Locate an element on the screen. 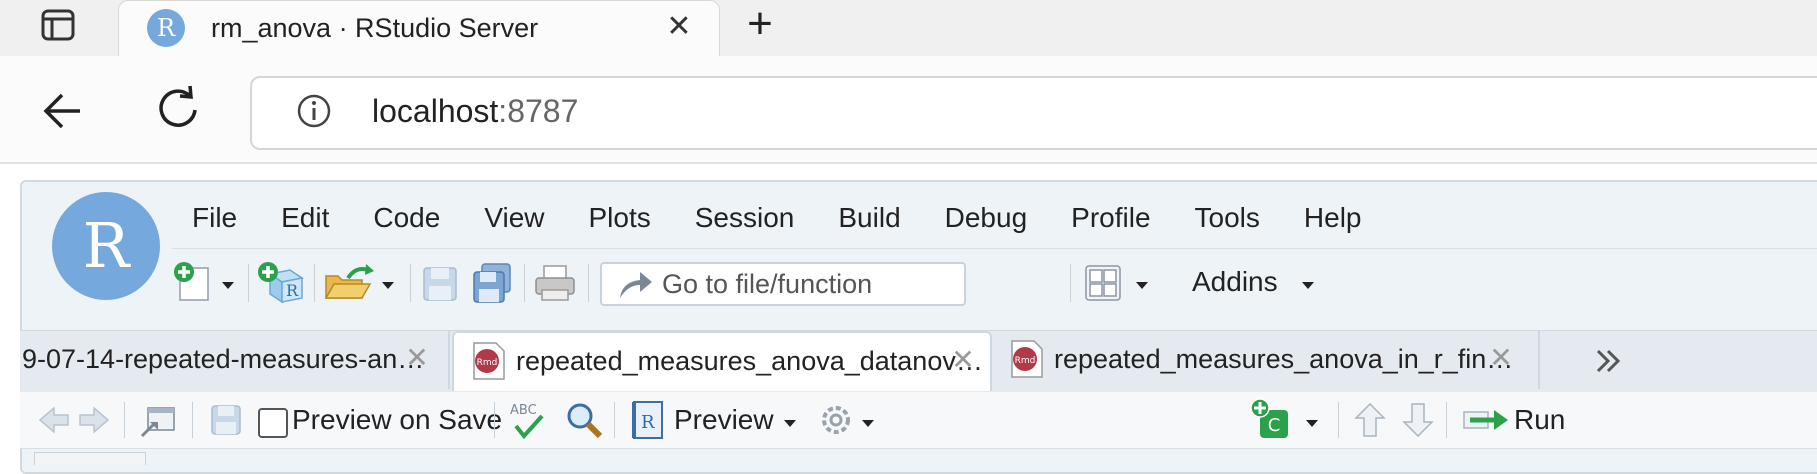 The image size is (1817, 474). forward-source-icon is located at coordinates (94, 420).